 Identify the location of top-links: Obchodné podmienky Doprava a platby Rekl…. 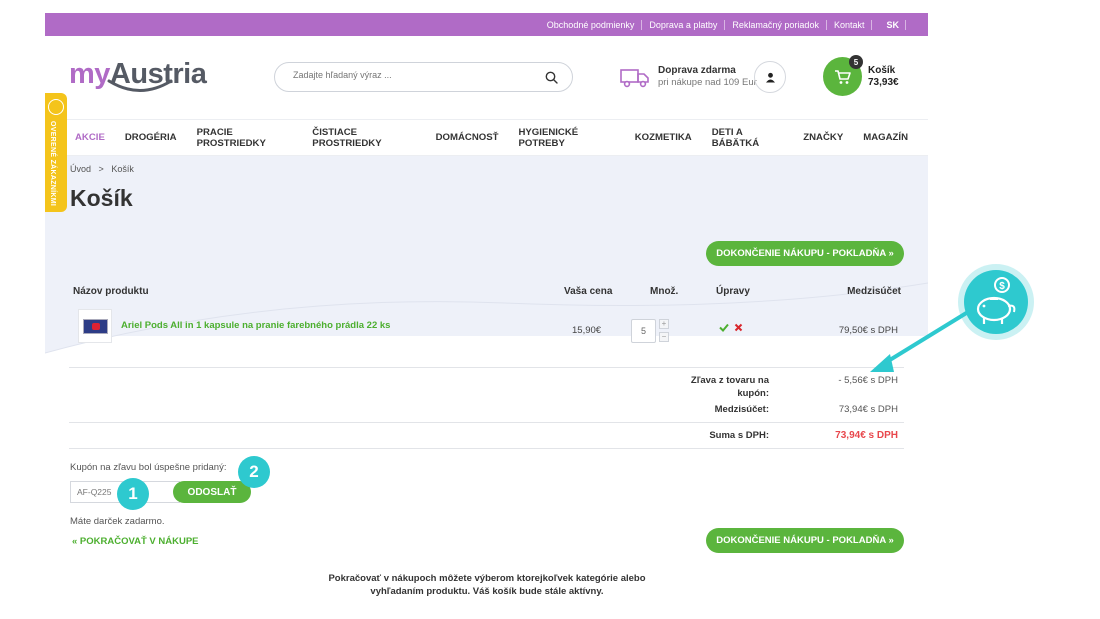
(723, 24).